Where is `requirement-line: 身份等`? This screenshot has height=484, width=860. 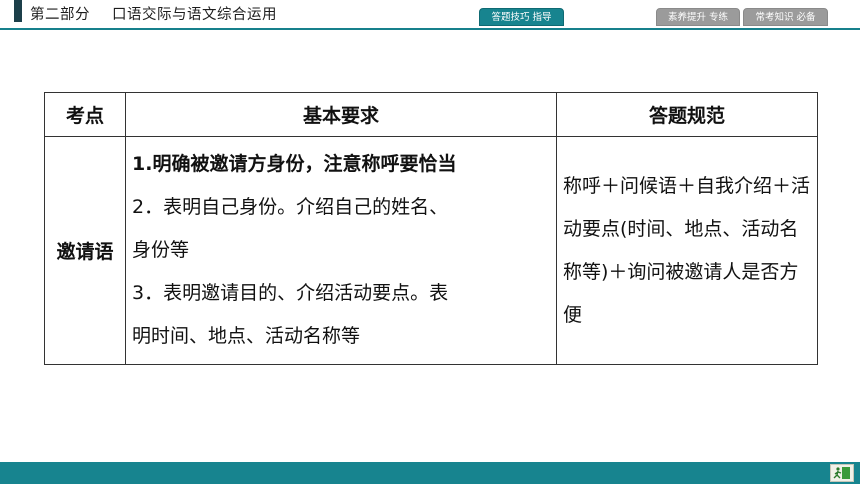 requirement-line: 身份等 is located at coordinates (161, 250).